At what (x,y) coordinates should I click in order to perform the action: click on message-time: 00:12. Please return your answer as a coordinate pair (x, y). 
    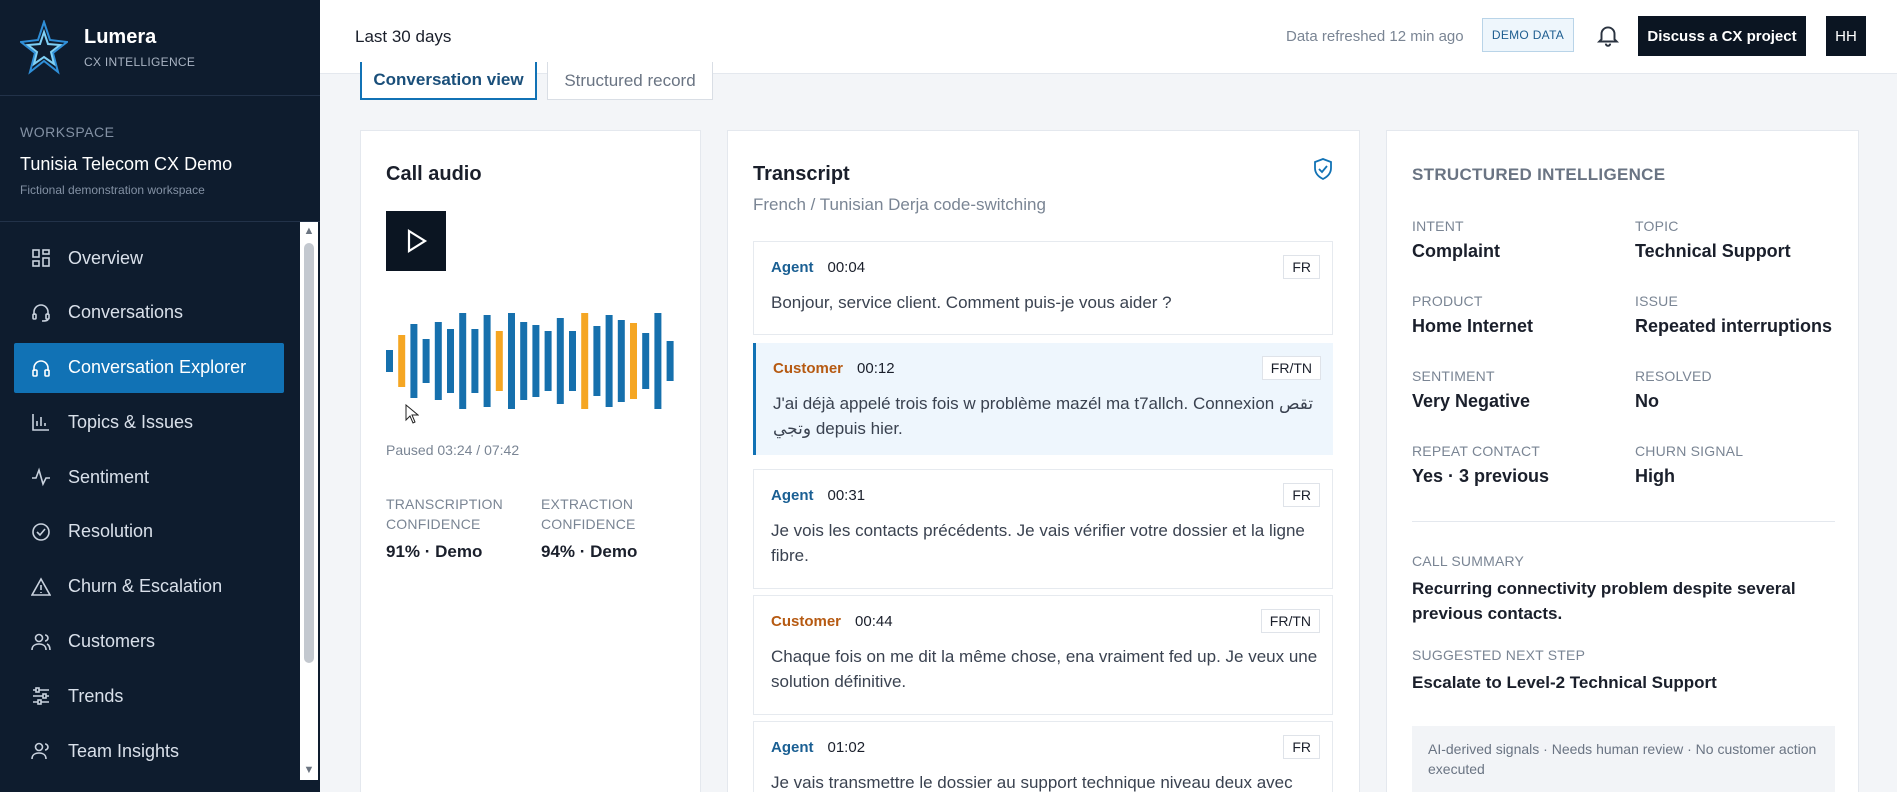
    Looking at the image, I should click on (876, 368).